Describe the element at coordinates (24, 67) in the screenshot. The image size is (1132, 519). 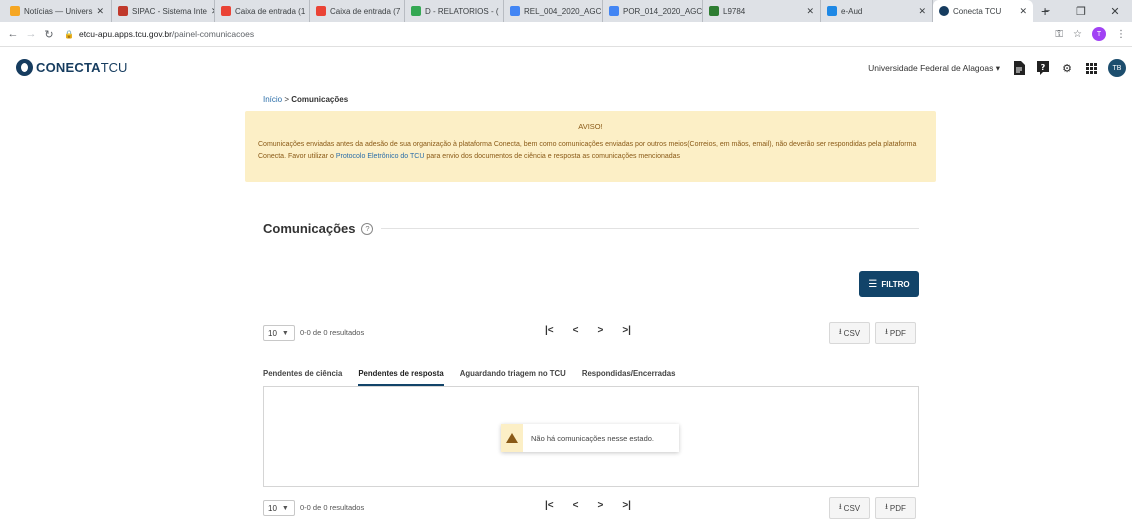
I see `conecta-logo-icon` at that location.